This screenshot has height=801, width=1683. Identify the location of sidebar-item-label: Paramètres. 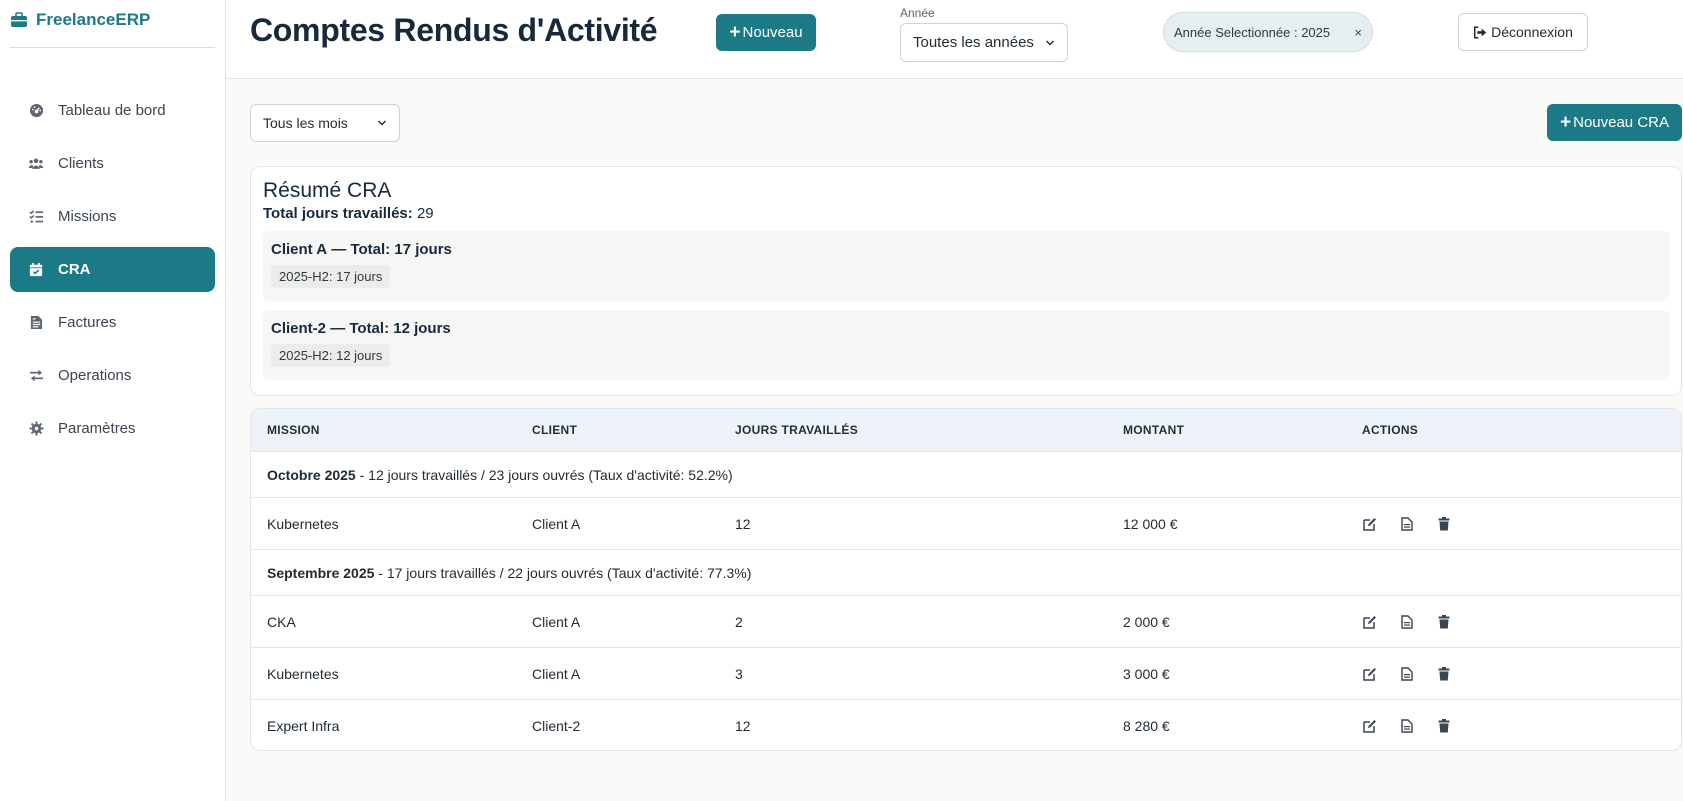
(97, 428).